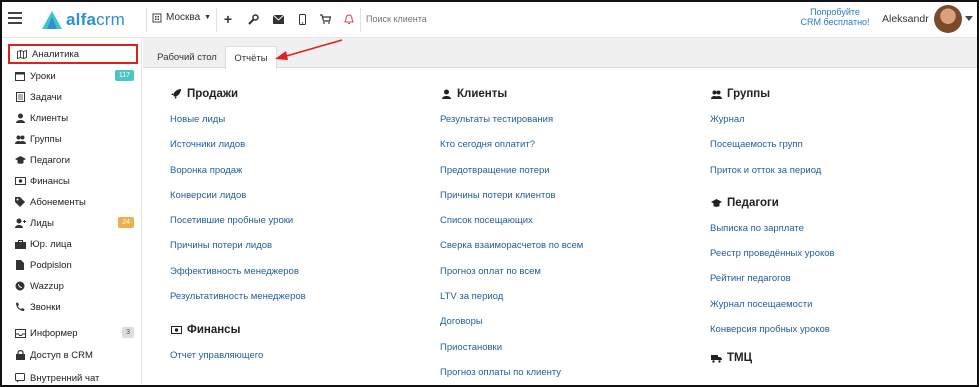 The width and height of the screenshot is (979, 387). I want to click on calendar-icon, so click(20, 76).